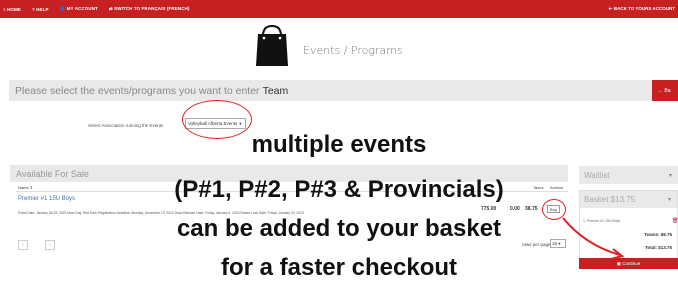 This screenshot has width=678, height=281. Describe the element at coordinates (557, 187) in the screenshot. I see `column-header-actions: Actions` at that location.